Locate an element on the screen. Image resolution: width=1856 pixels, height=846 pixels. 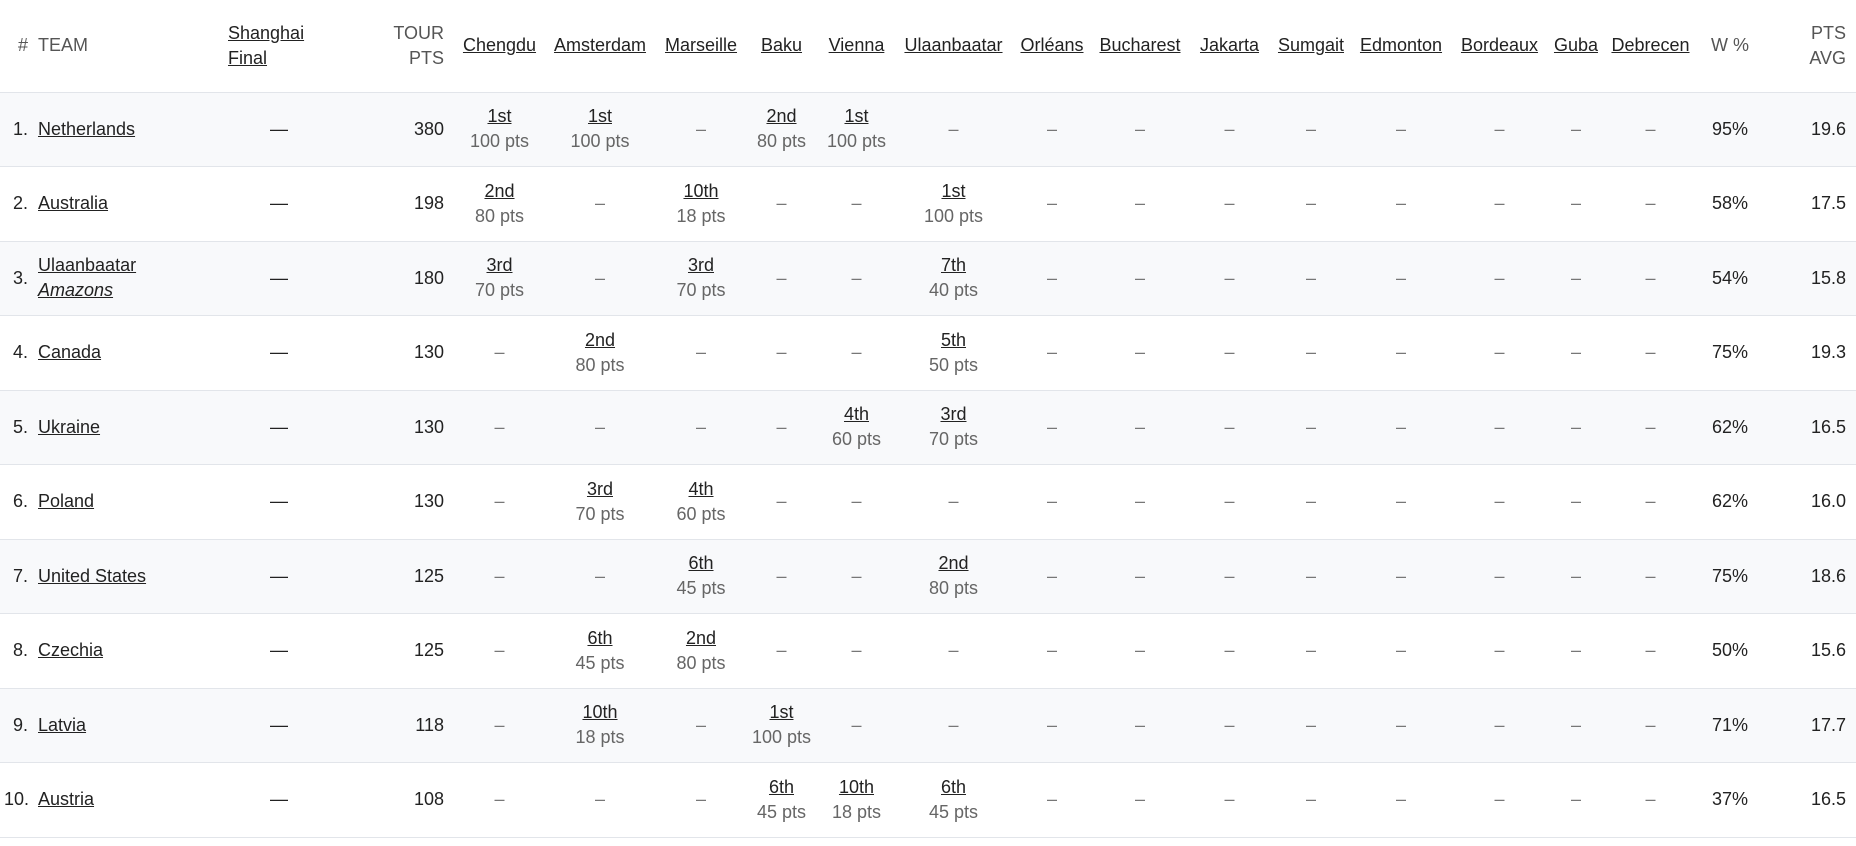
row-pts-avg: 15.8 is located at coordinates (1809, 278).